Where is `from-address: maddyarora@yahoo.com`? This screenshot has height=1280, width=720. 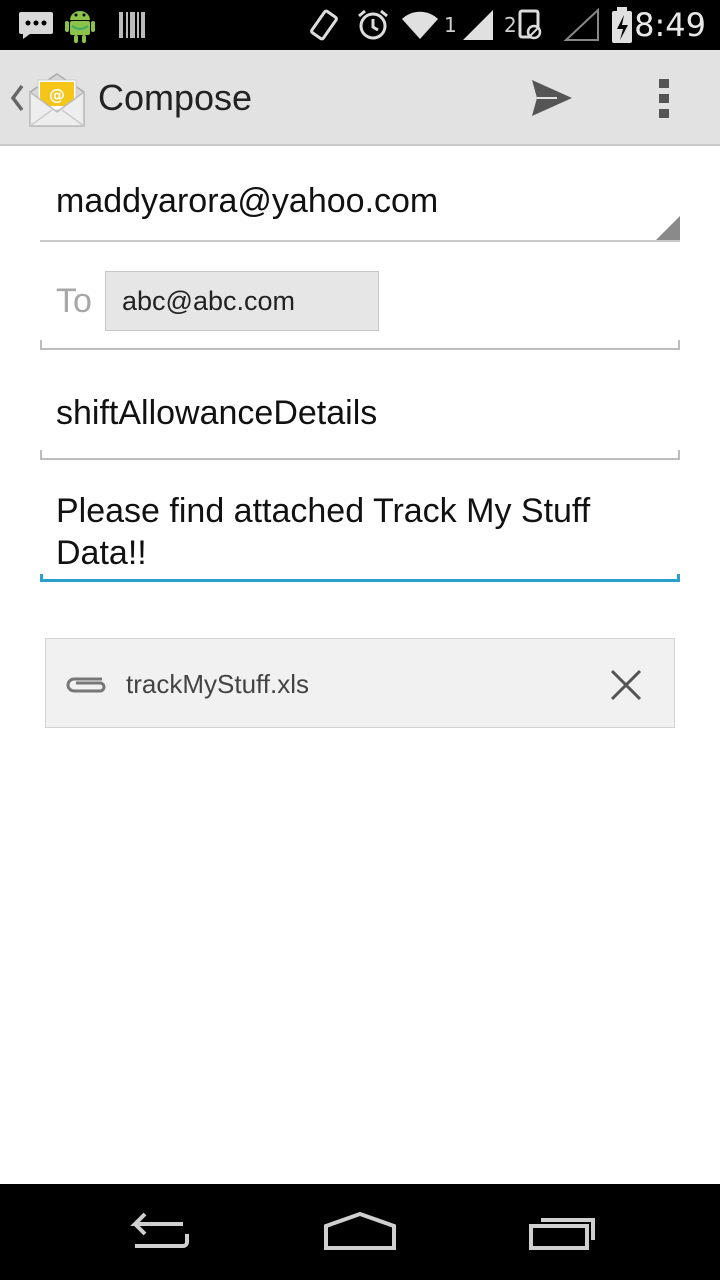
from-address: maddyarora@yahoo.com is located at coordinates (247, 201).